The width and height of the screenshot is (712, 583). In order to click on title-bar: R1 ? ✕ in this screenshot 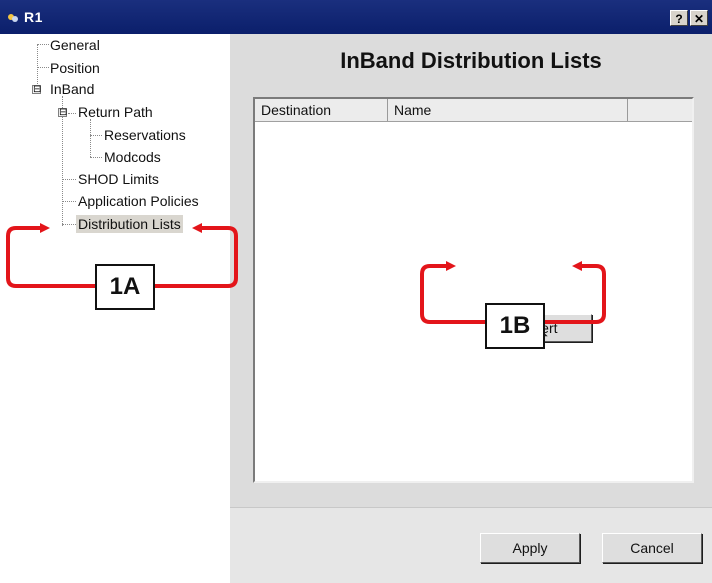, I will do `click(356, 17)`.